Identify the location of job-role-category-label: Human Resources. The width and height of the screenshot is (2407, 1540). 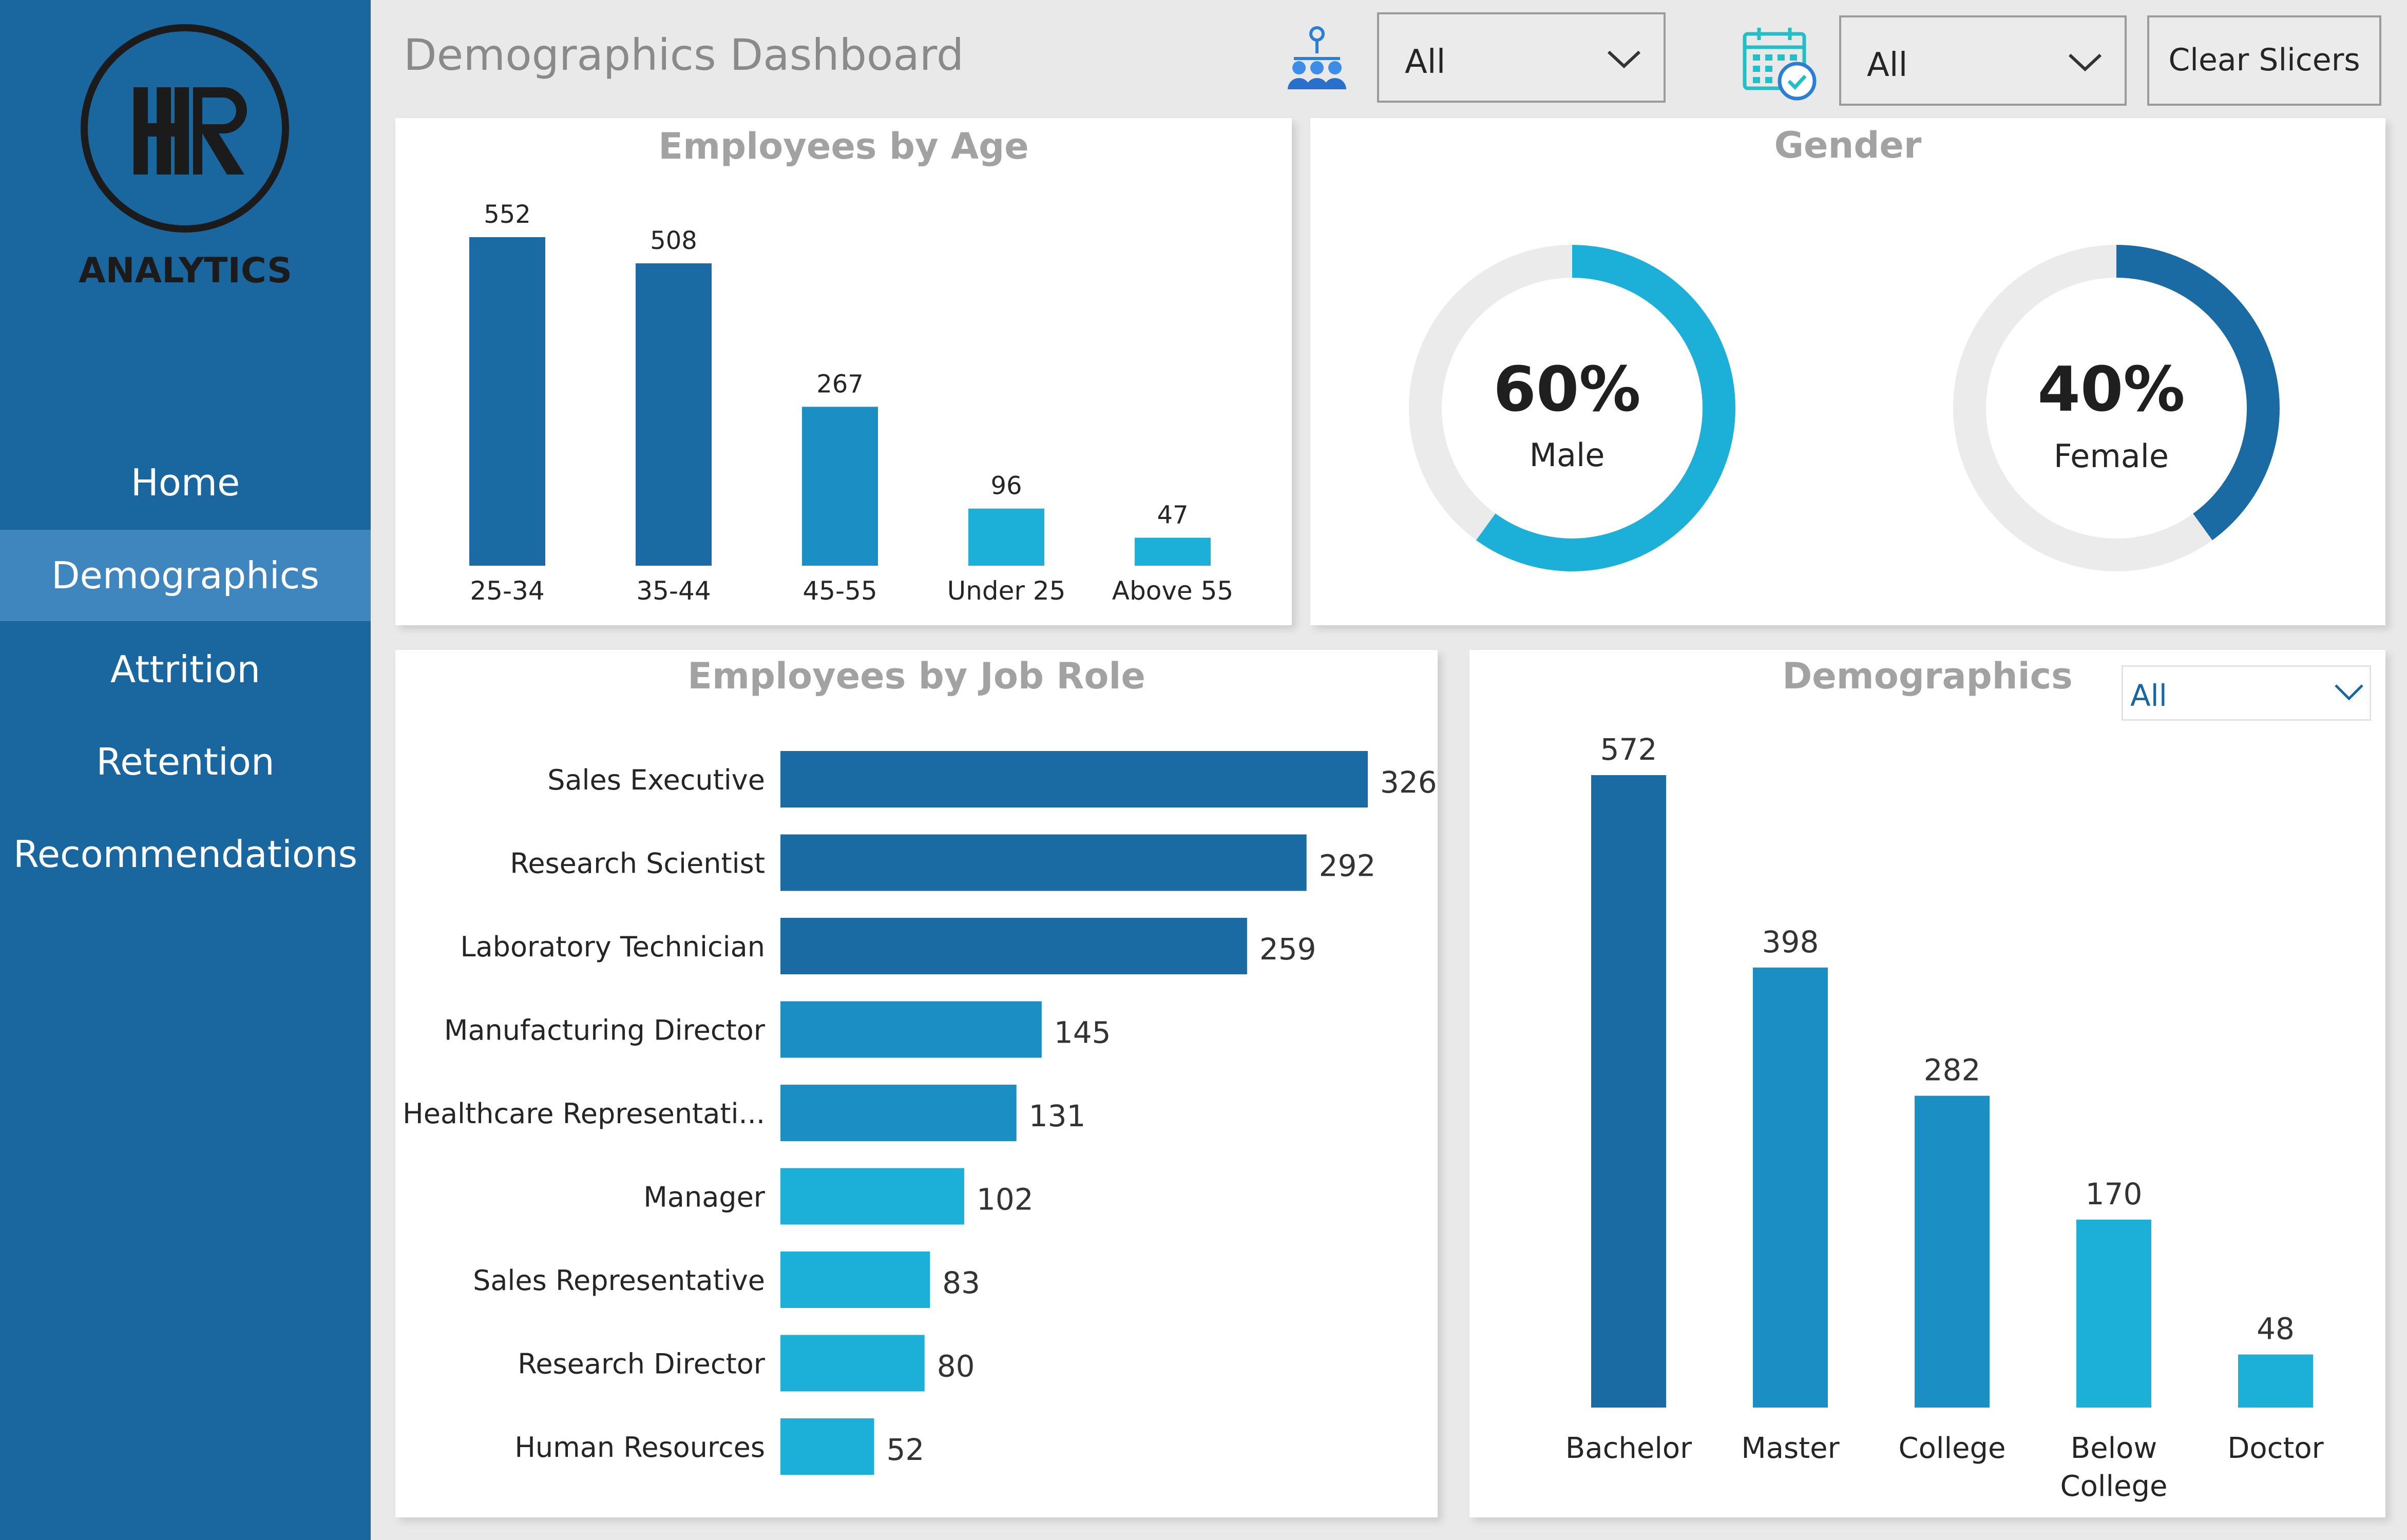
(639, 1447).